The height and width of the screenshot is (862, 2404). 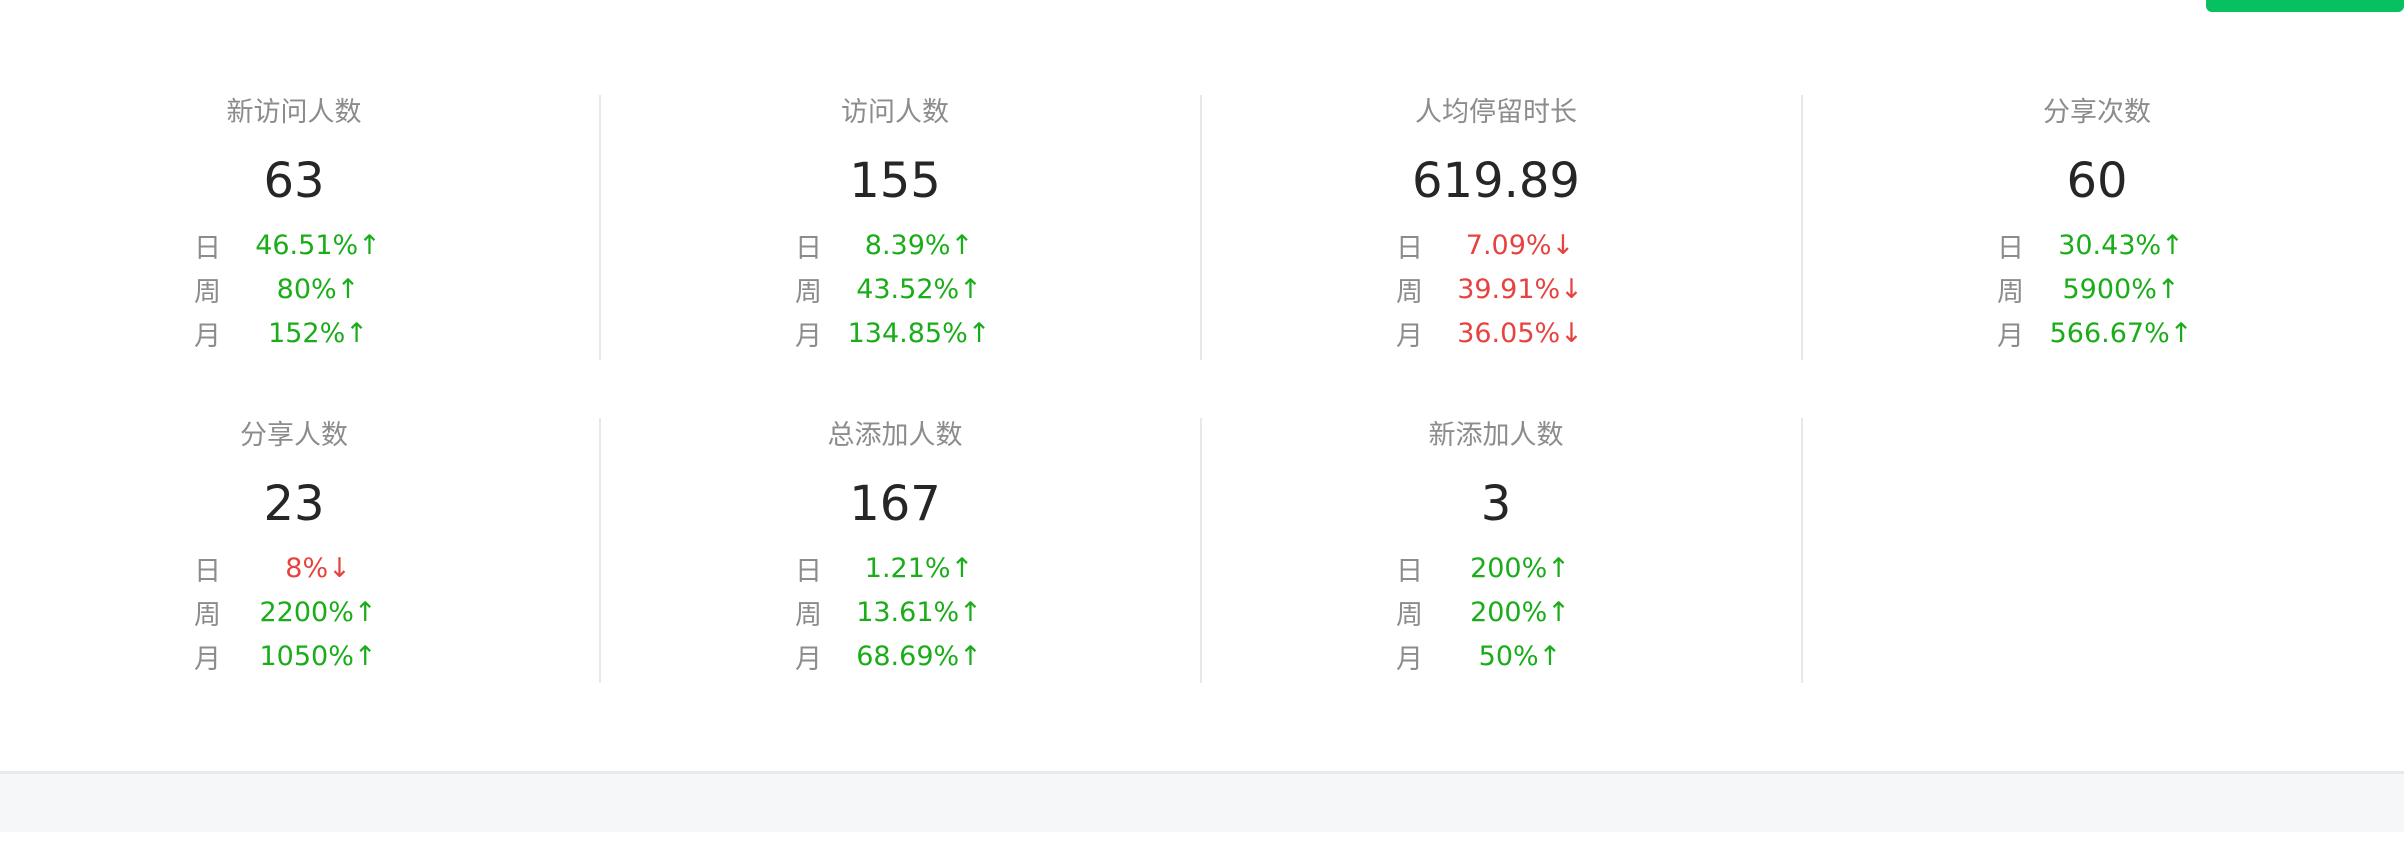 What do you see at coordinates (1496, 181) in the screenshot?
I see `metric-value: 619.89` at bounding box center [1496, 181].